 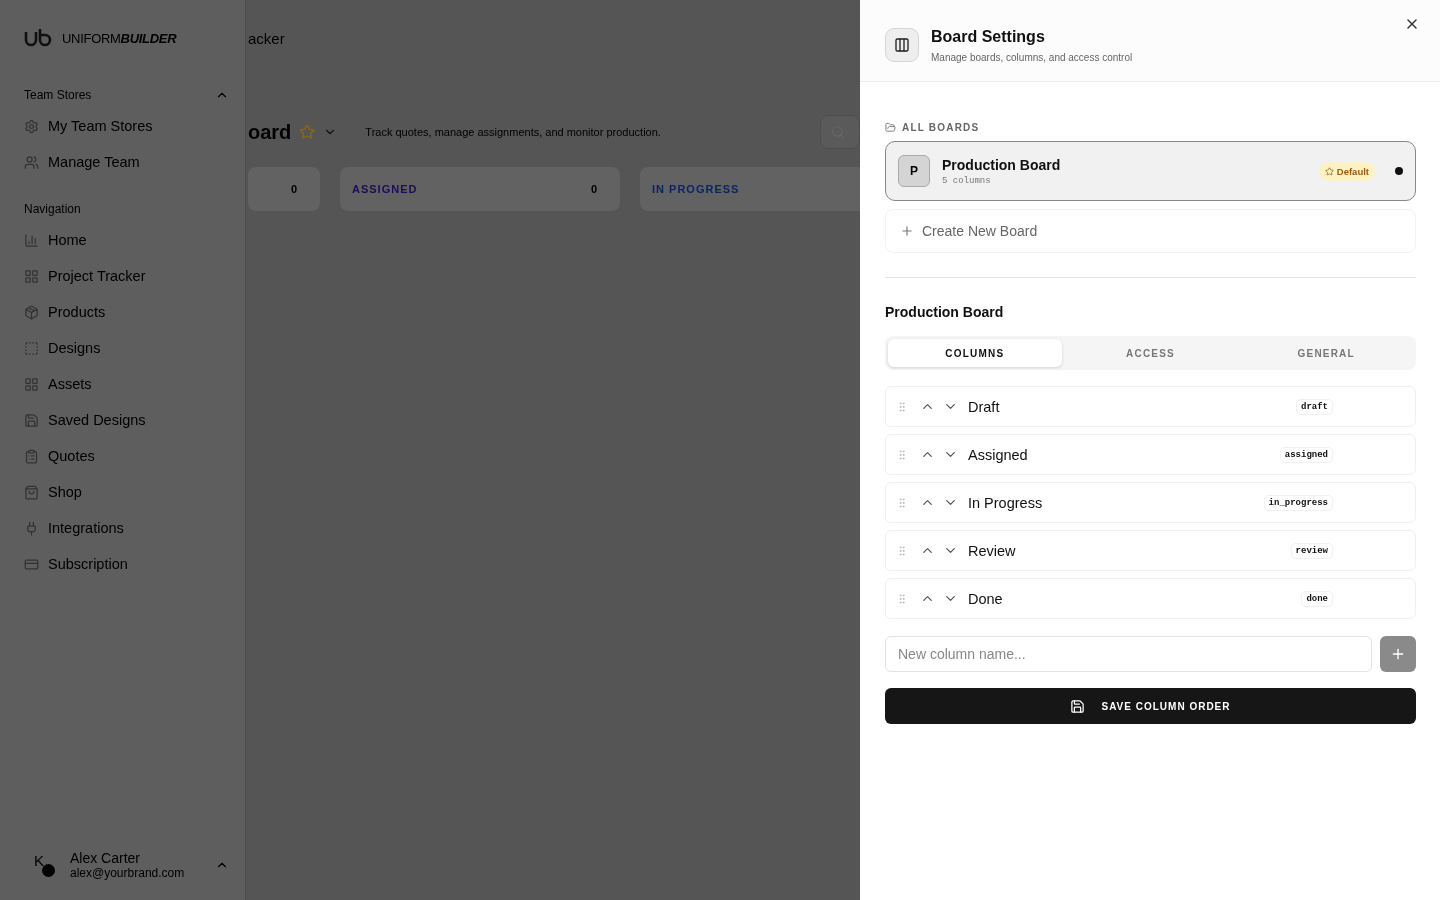 I want to click on tab: ACCESS, so click(x=1150, y=353).